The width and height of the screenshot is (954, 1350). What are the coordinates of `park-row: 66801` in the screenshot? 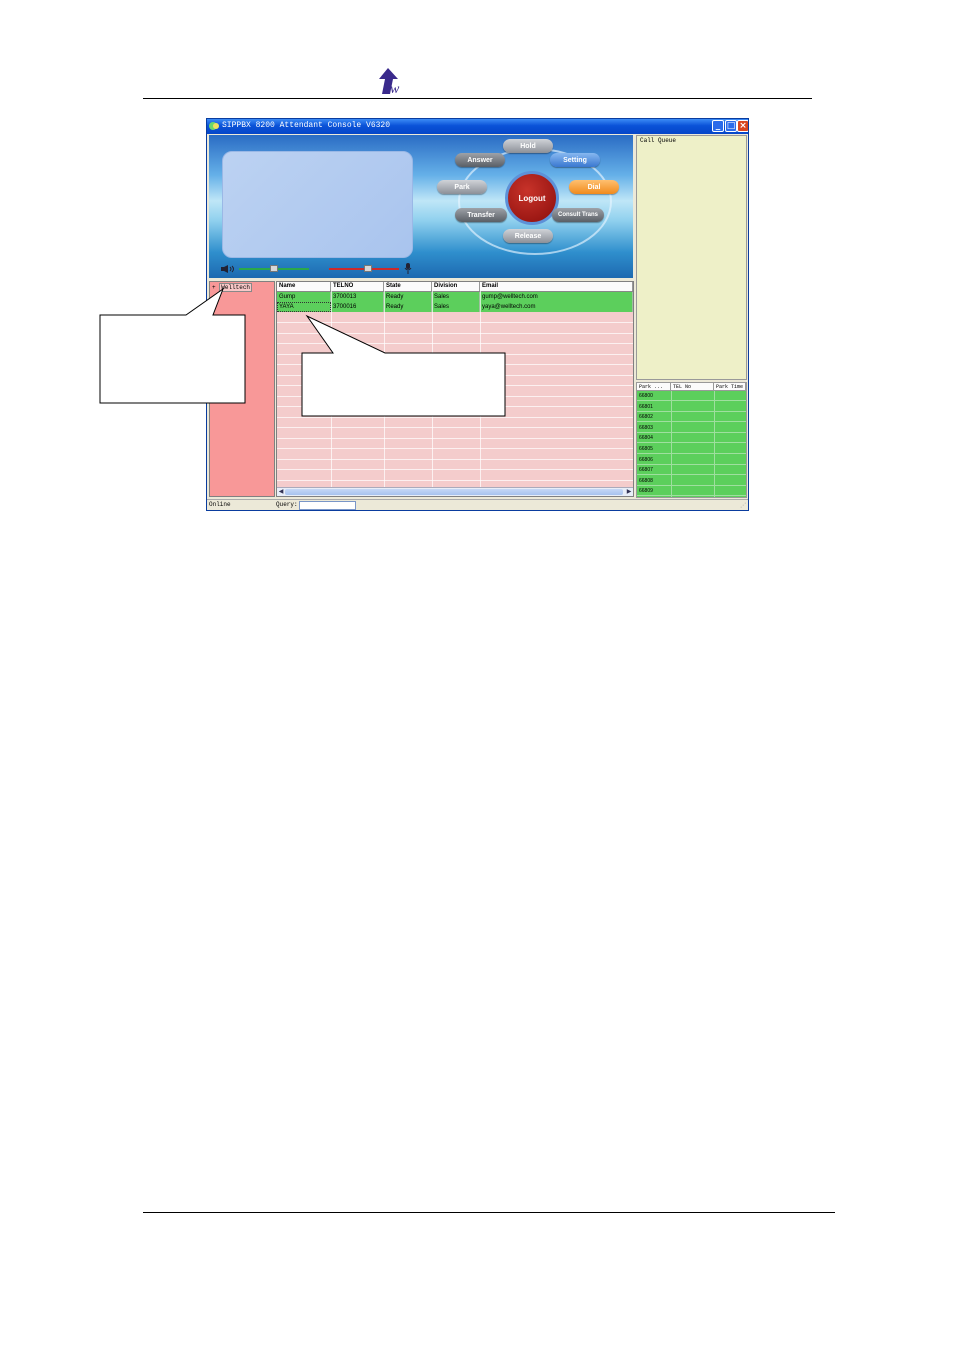 It's located at (691, 407).